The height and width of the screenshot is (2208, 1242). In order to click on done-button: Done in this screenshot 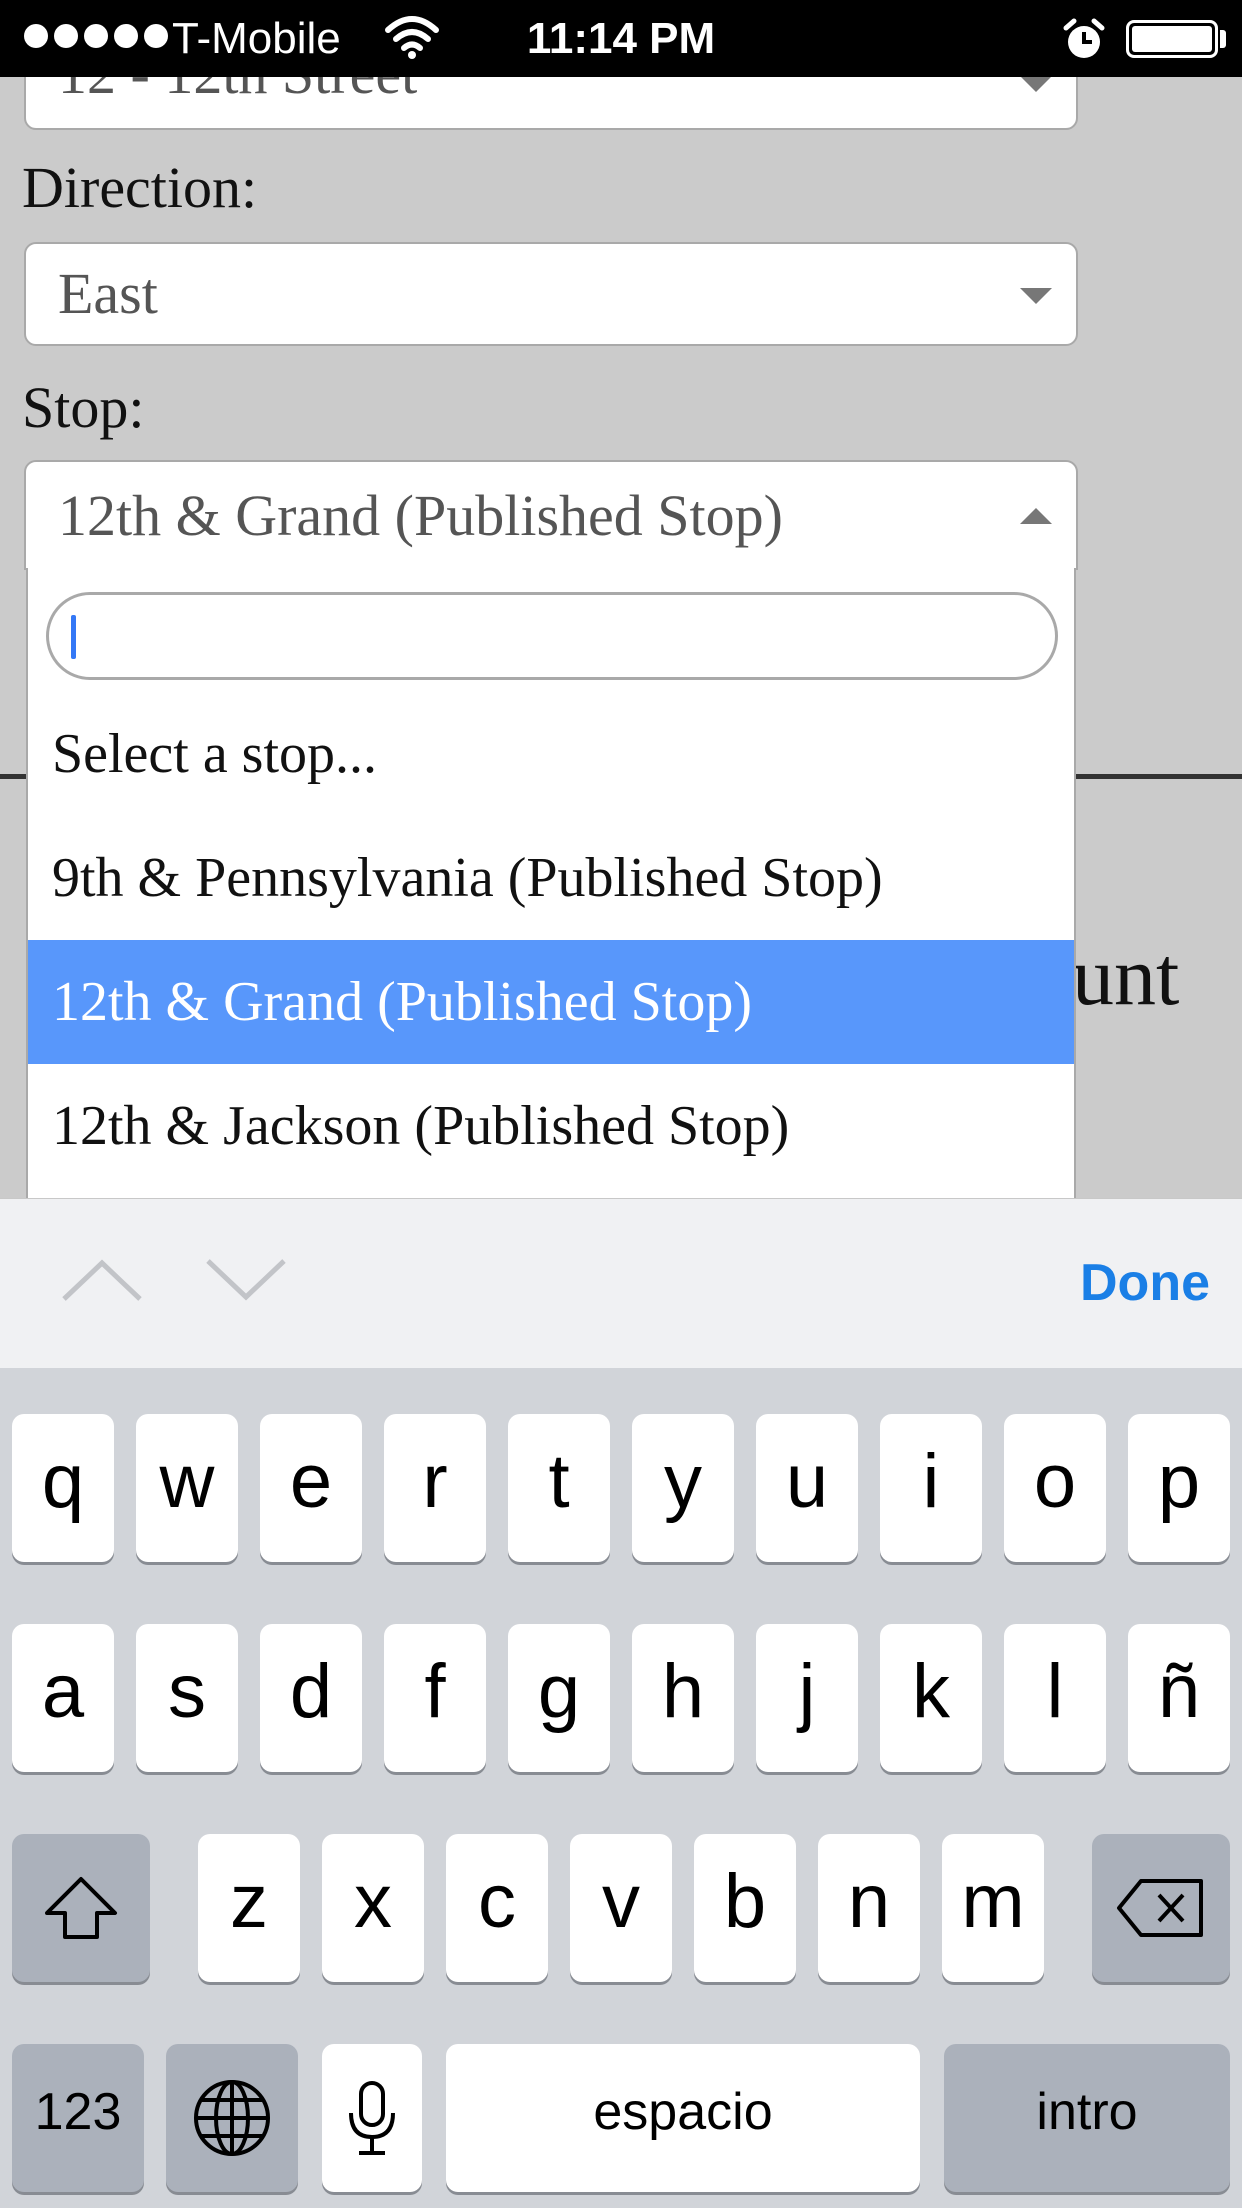, I will do `click(1145, 1283)`.